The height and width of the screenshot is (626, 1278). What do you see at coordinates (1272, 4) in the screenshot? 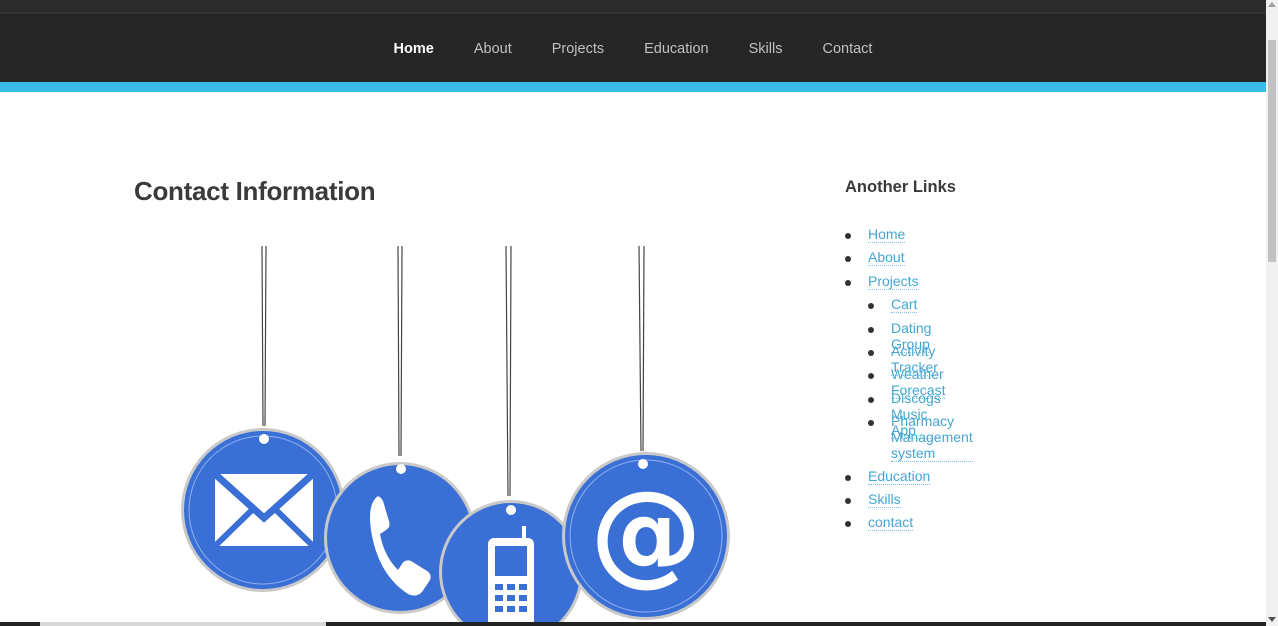
I see `scroll-up-arrow-icon` at bounding box center [1272, 4].